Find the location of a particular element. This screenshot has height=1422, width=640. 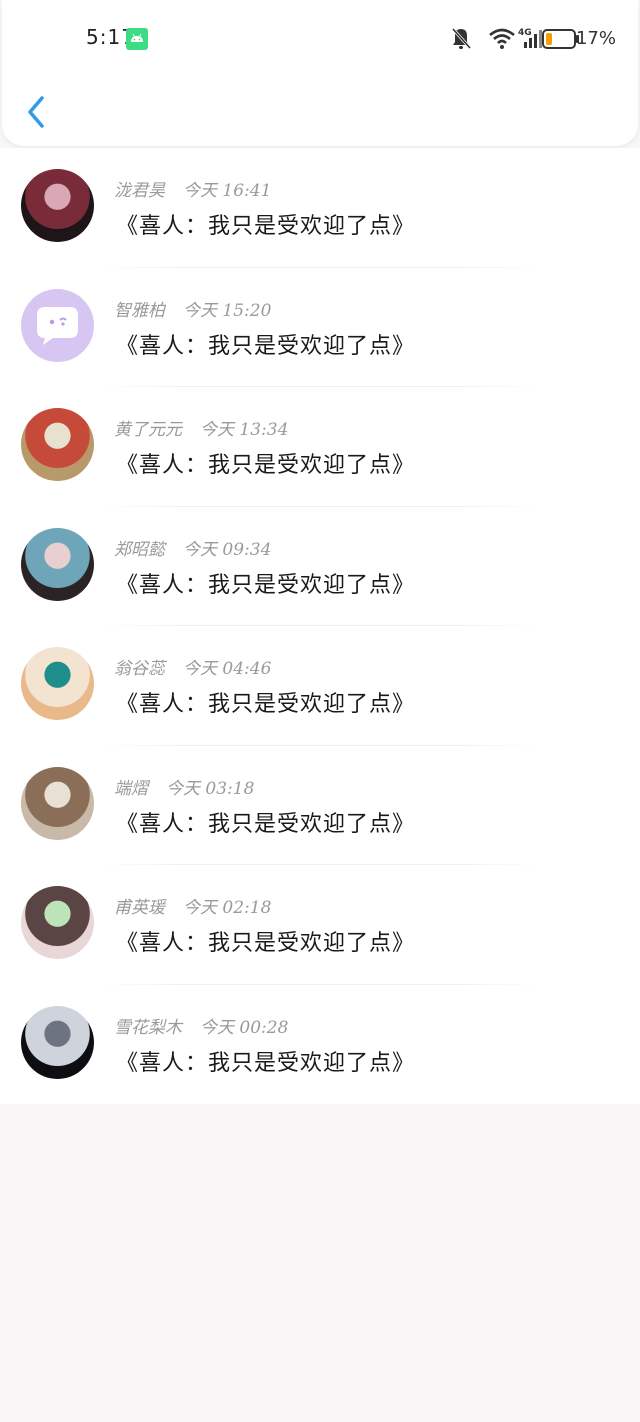

bell-off-icon is located at coordinates (461, 41).